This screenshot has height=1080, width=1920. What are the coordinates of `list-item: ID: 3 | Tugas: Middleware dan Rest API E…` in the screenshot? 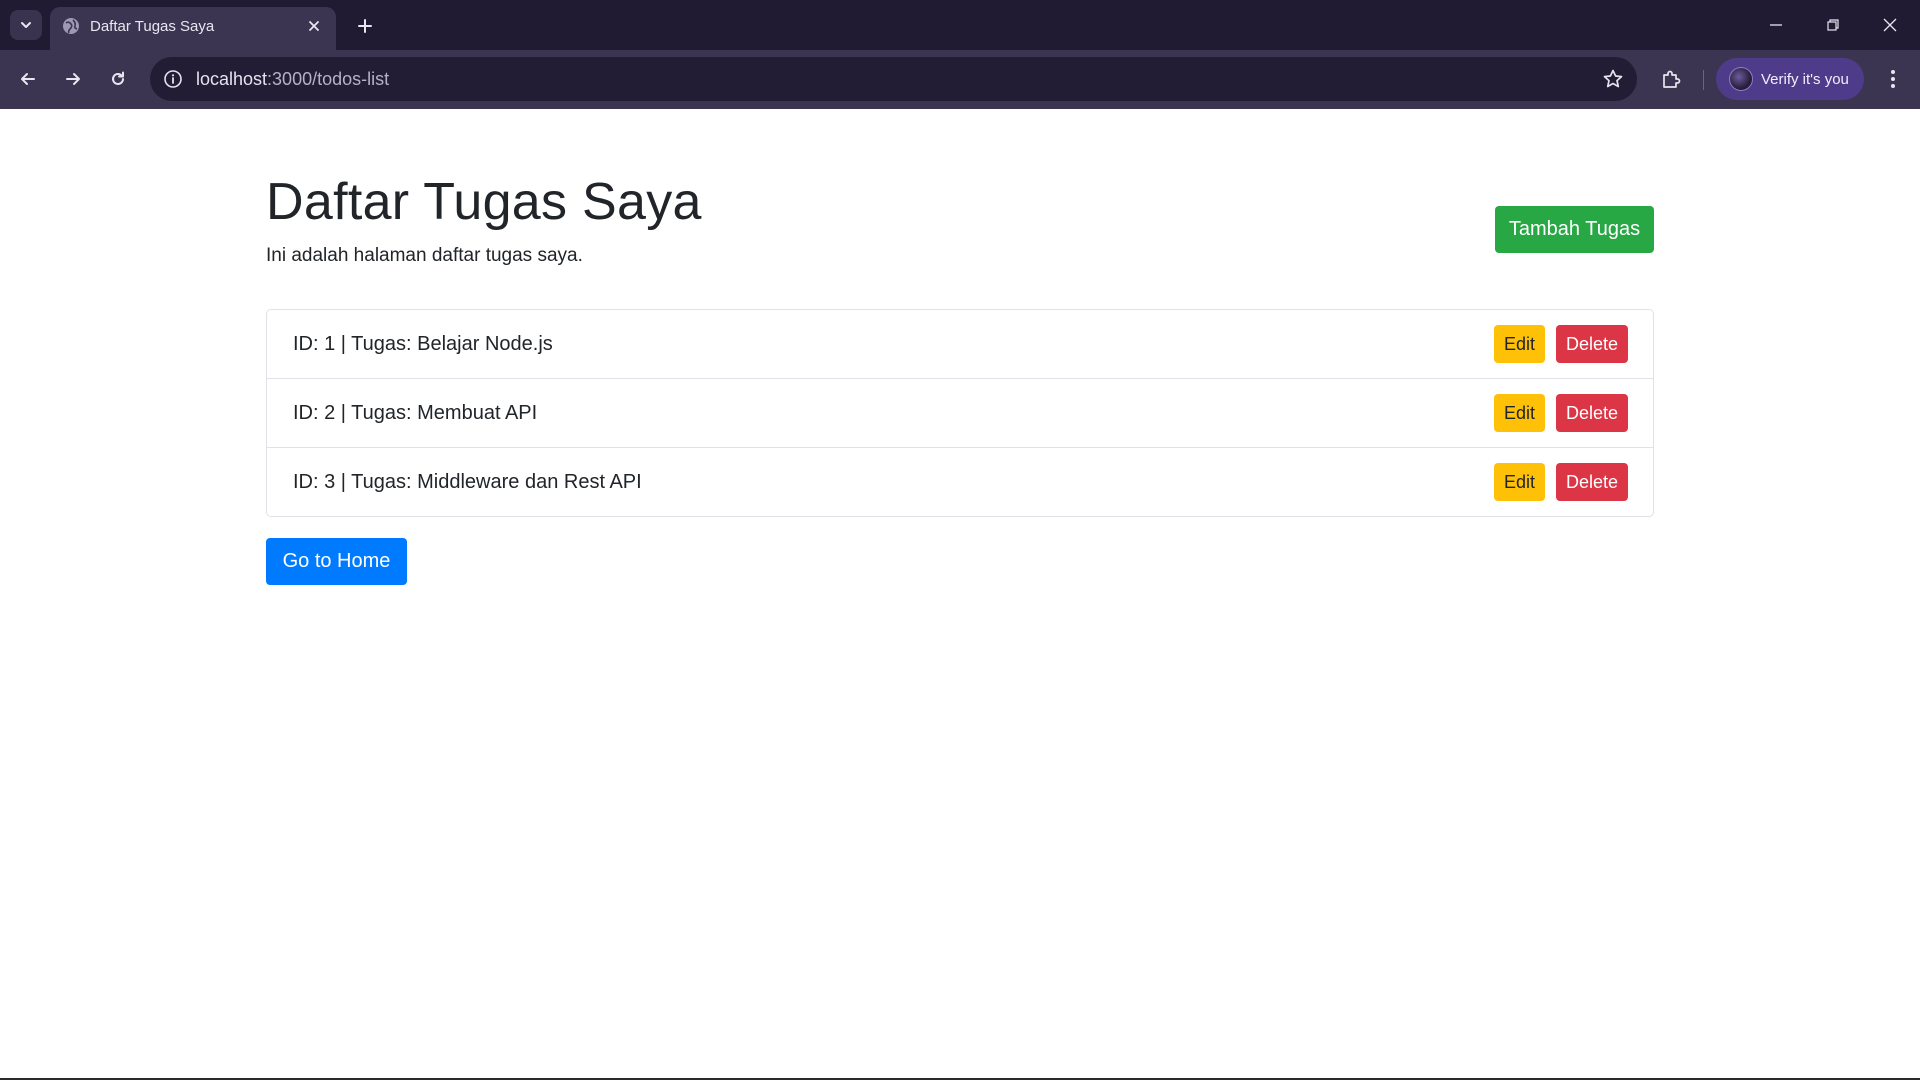 It's located at (960, 482).